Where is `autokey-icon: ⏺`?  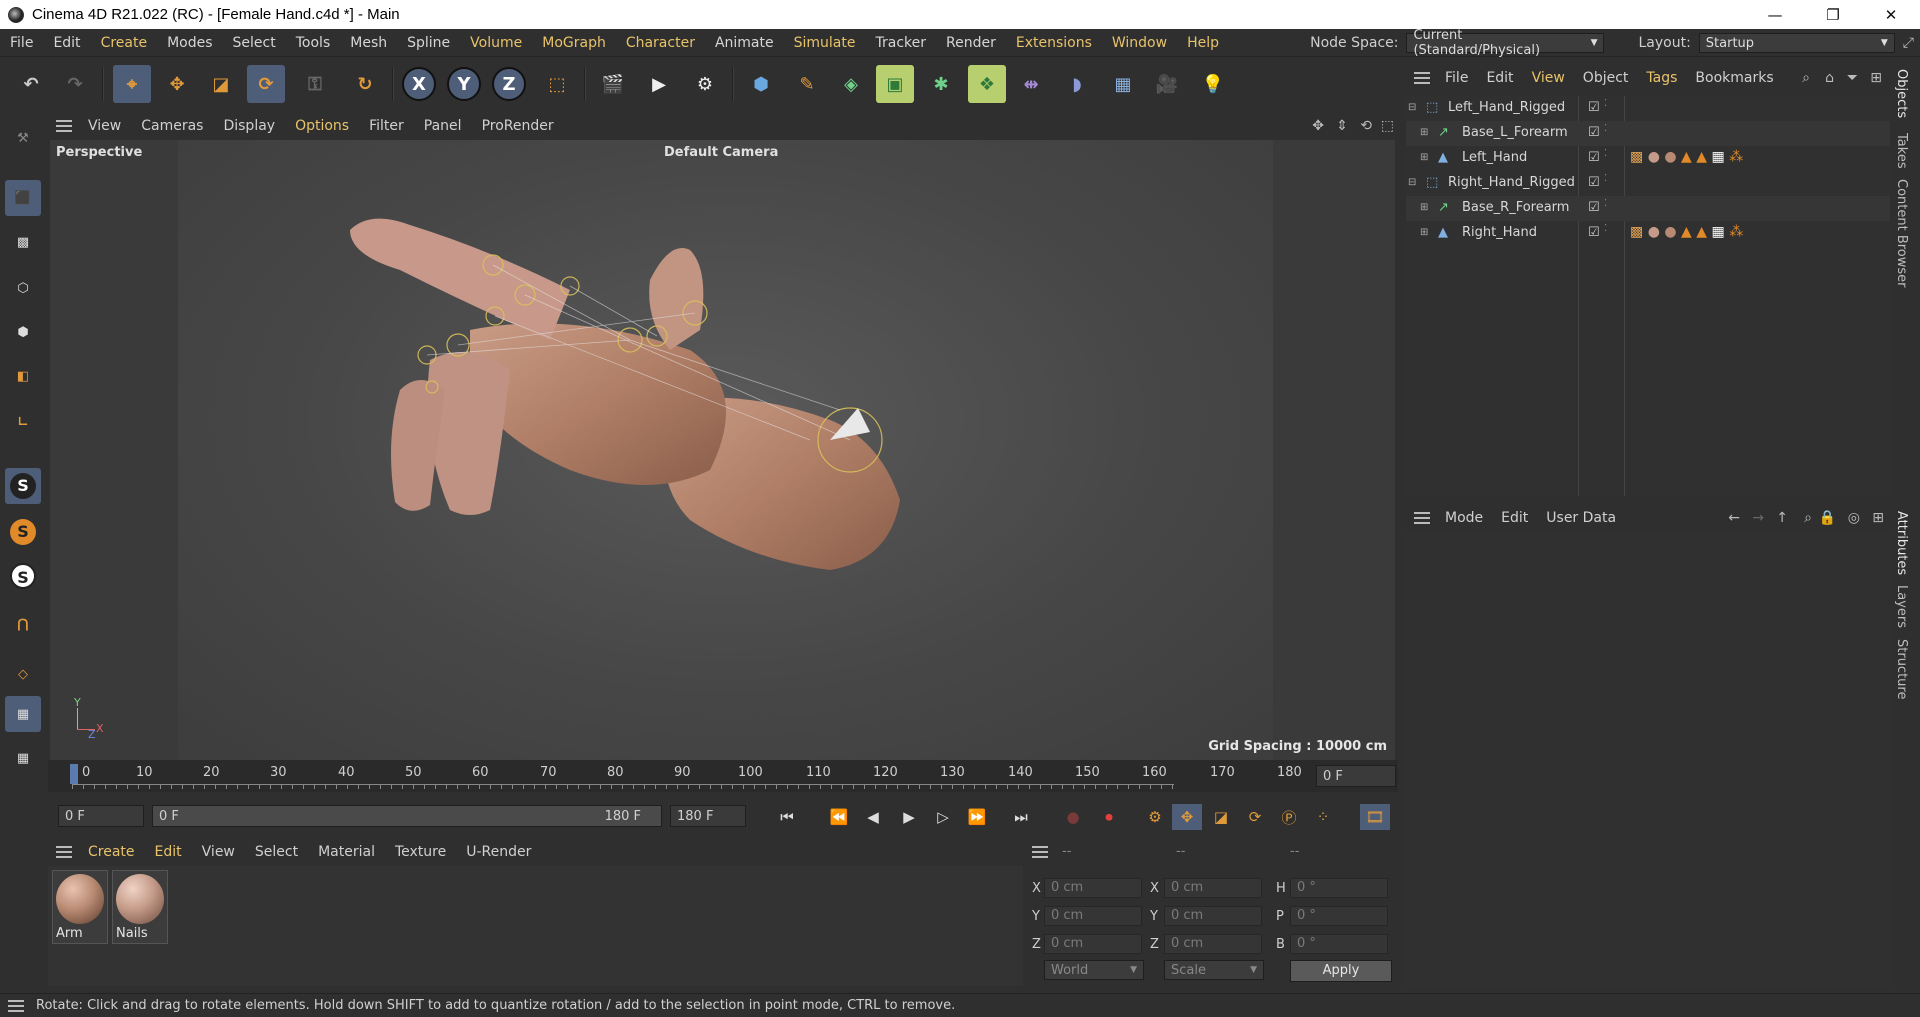 autokey-icon: ⏺ is located at coordinates (1109, 817).